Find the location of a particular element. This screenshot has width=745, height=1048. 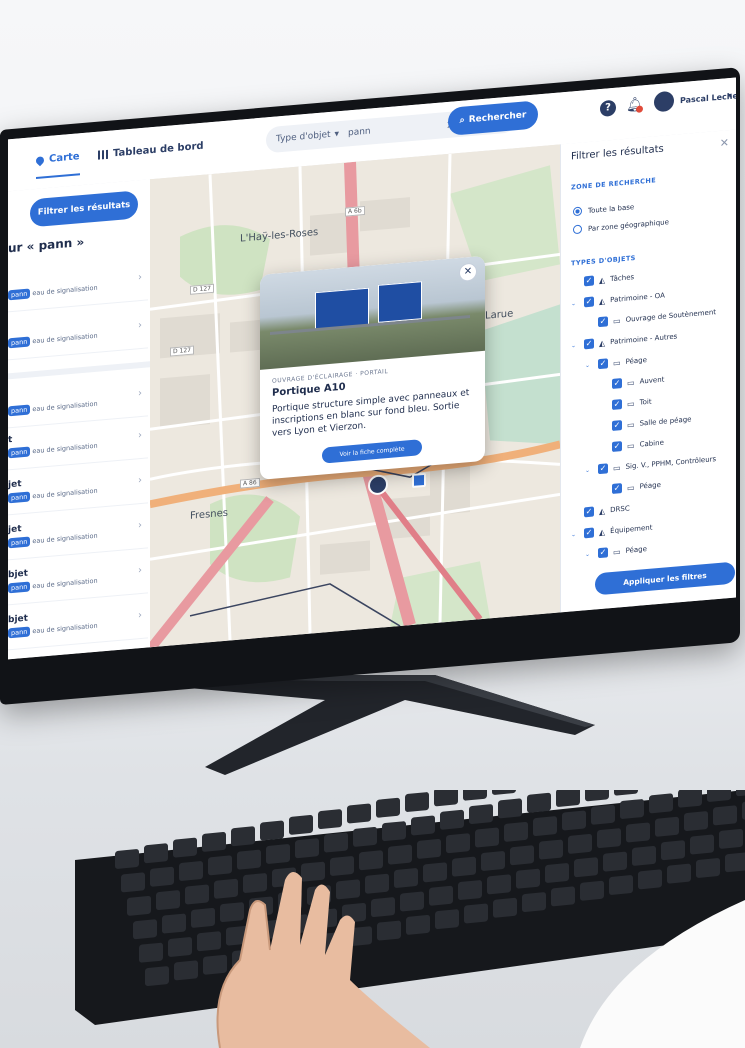

type-label: Patrimoine - OA is located at coordinates (637, 298).